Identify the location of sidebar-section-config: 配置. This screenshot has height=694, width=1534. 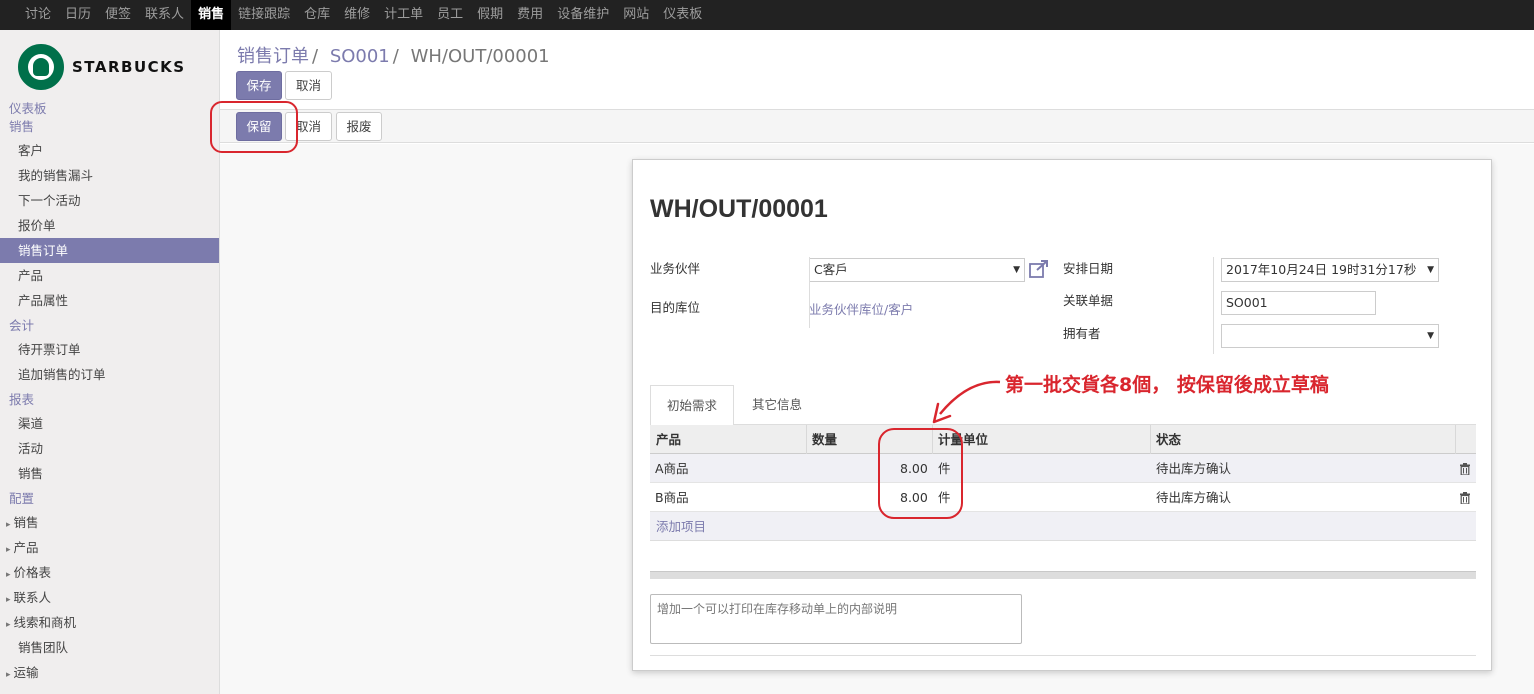
(109, 499).